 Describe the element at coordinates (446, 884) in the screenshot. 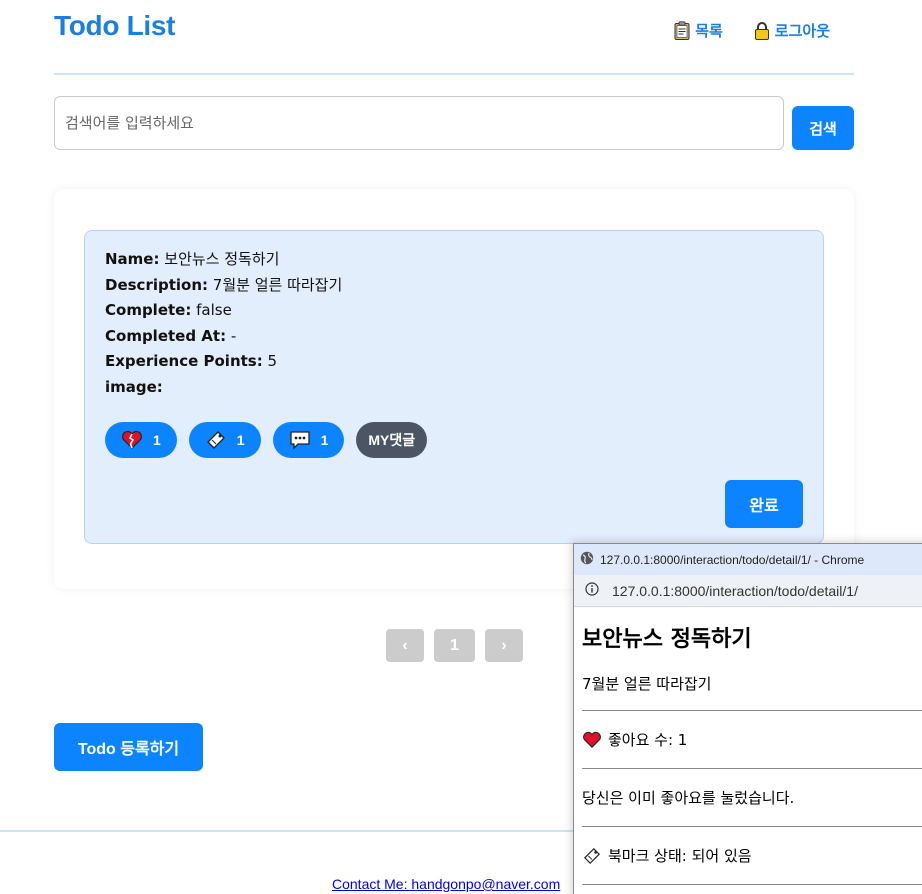

I see `contact-link: Contact Me: handgonpo@naver.com` at that location.